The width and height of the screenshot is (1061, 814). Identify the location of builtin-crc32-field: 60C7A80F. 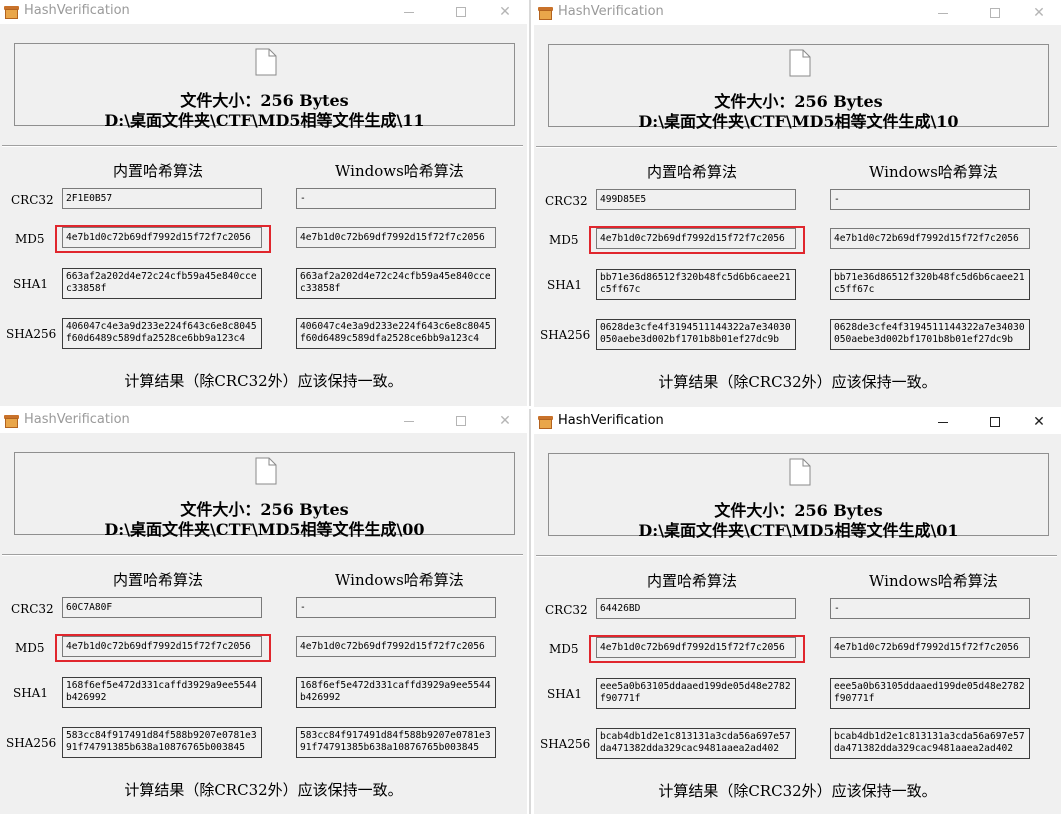
(162, 607).